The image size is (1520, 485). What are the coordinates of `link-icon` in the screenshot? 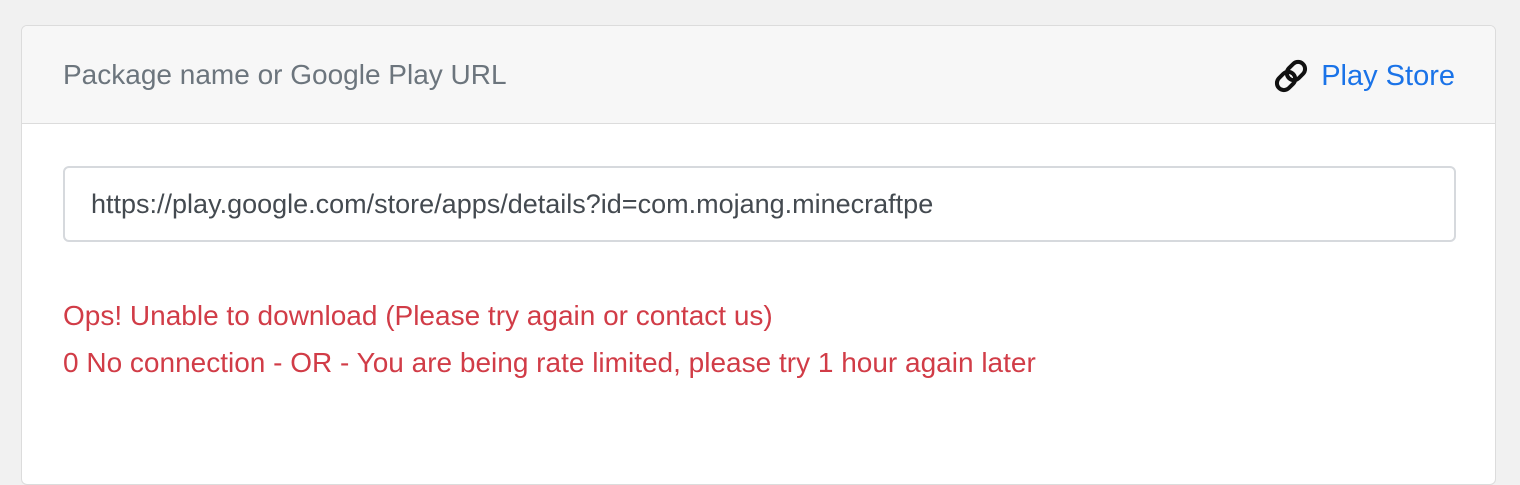 It's located at (1291, 76).